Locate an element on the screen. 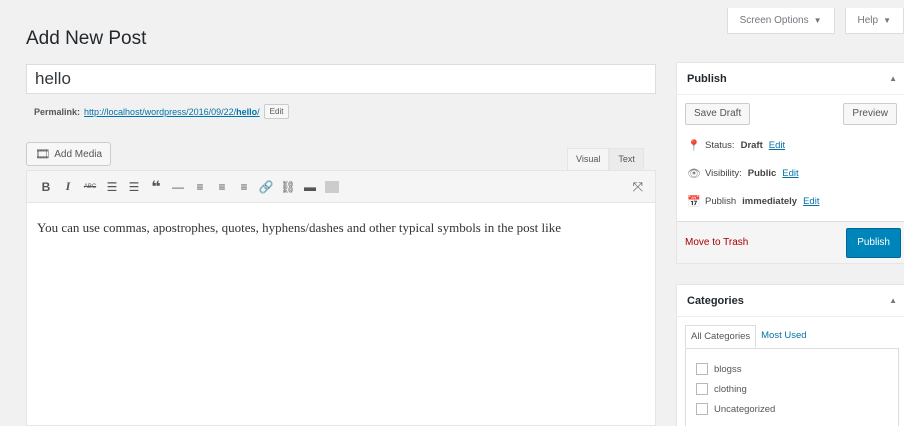 This screenshot has width=904, height=426. save-draft-button: Save Draft is located at coordinates (718, 114).